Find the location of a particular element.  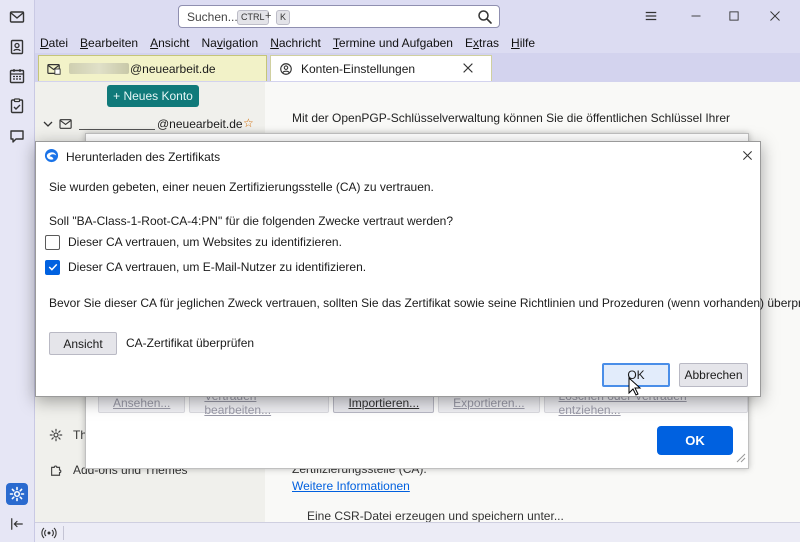

thunderbird-logo-icon is located at coordinates (51, 155).